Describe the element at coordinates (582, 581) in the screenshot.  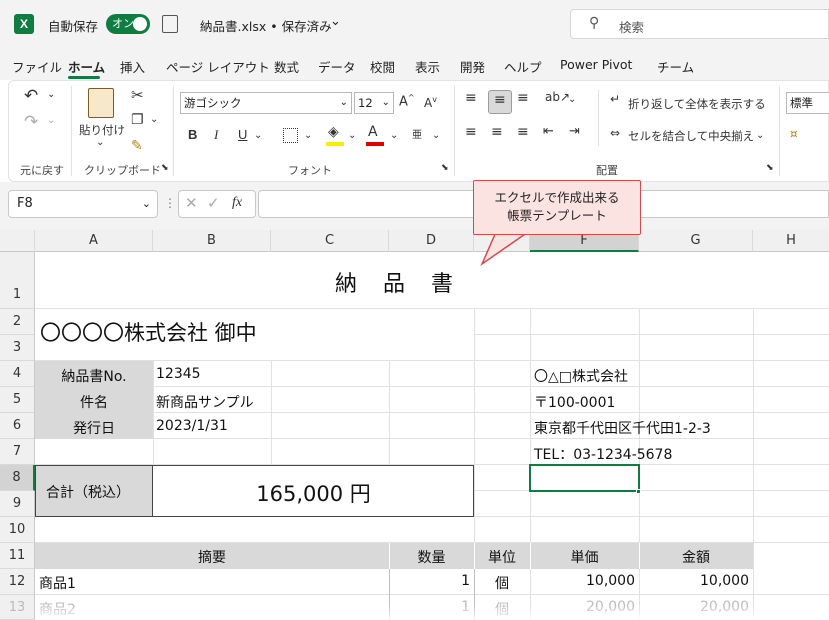
I see `item-price: 10,000` at that location.